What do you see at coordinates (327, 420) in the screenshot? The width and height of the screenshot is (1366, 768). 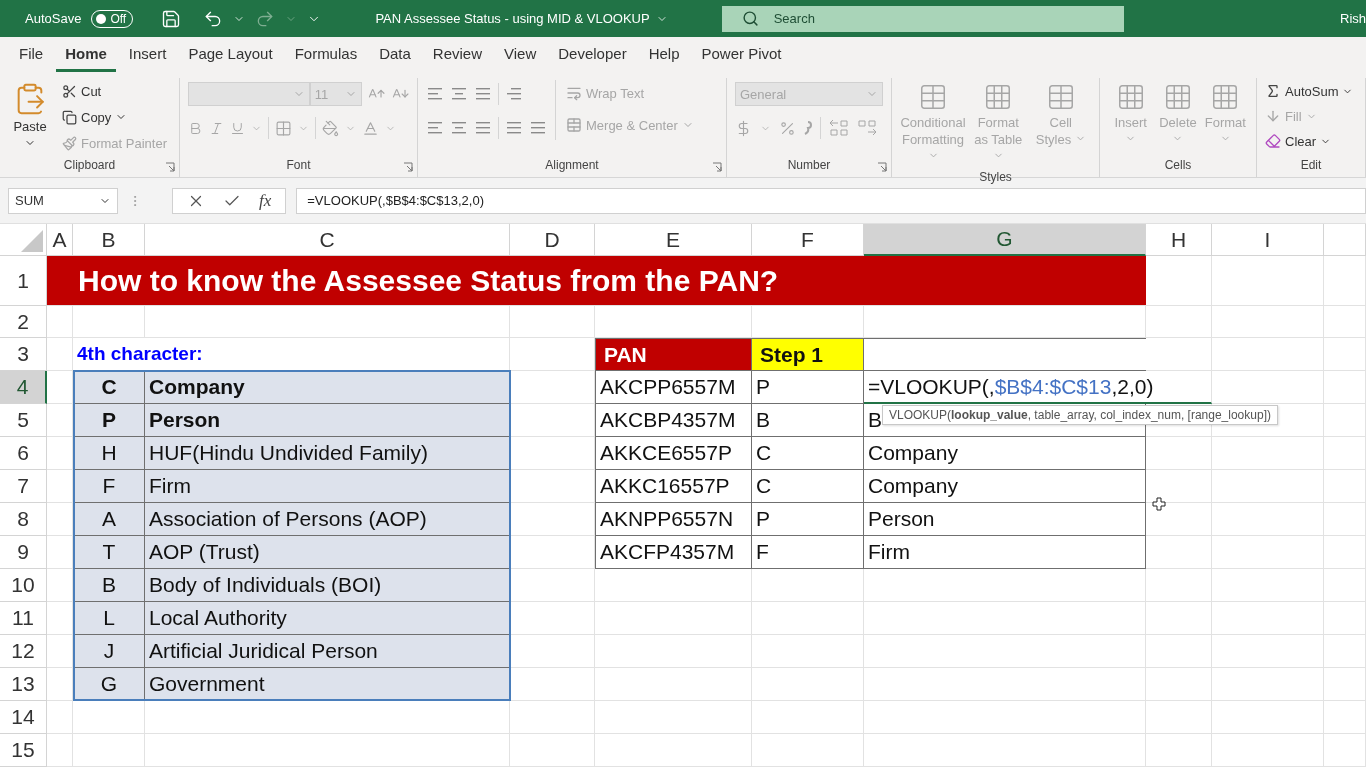 I see `table-cell: Person` at bounding box center [327, 420].